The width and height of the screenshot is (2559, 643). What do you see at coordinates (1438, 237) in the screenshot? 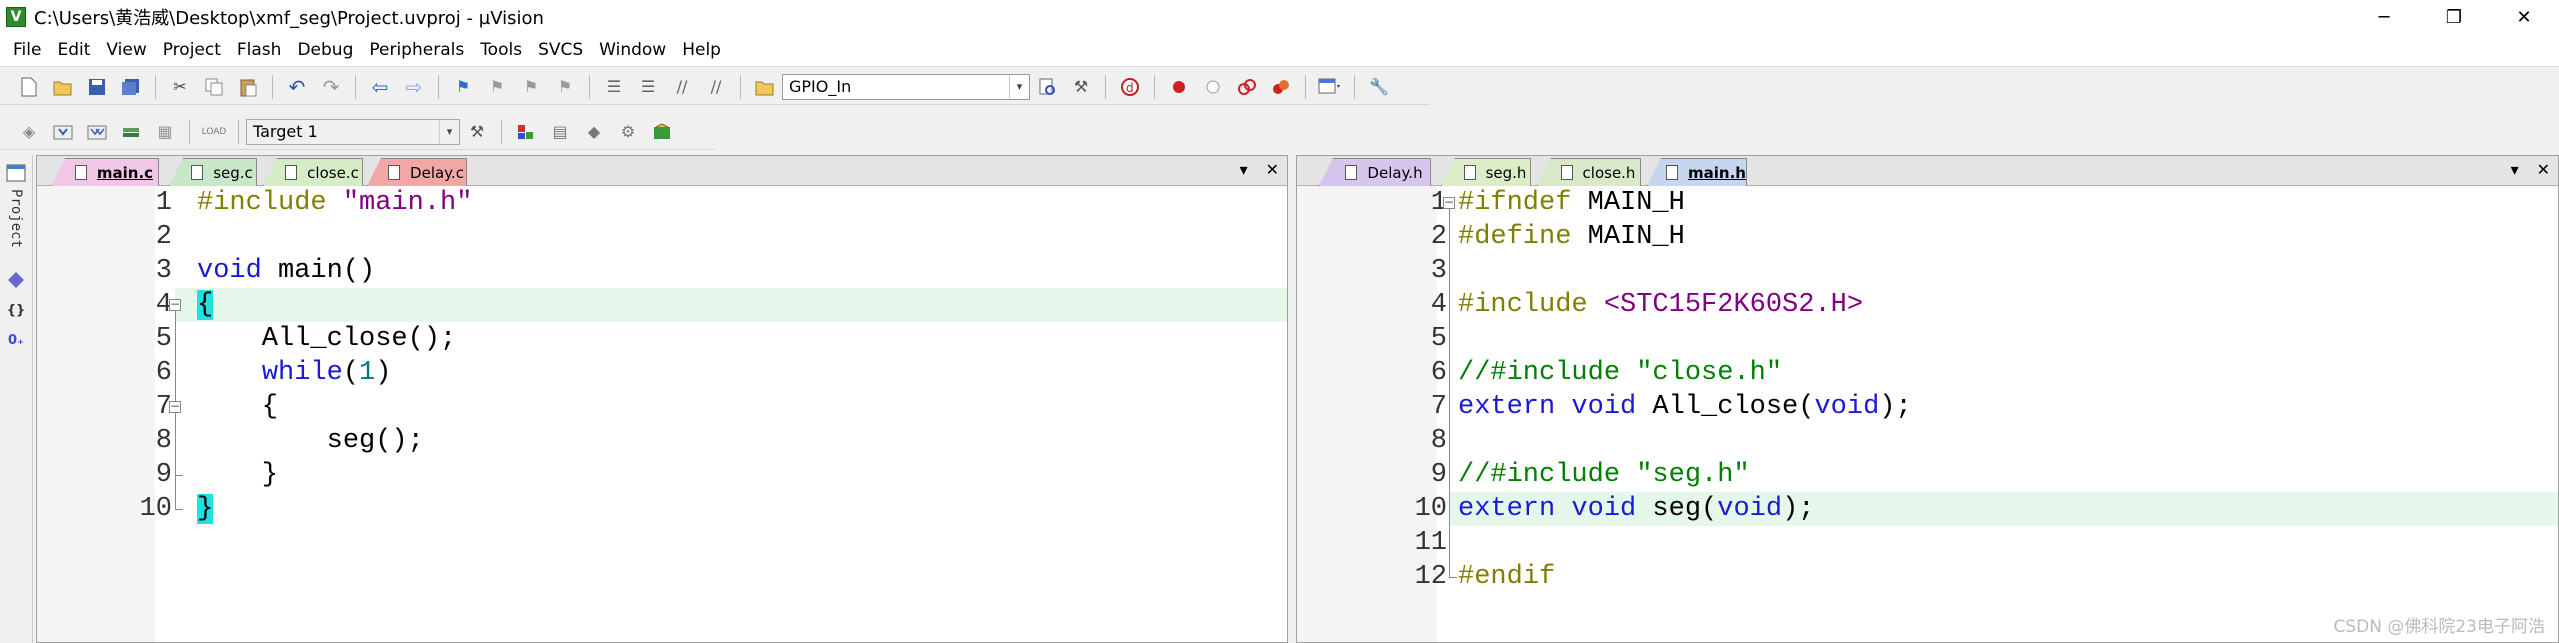
I see `line-number: 2` at bounding box center [1438, 237].